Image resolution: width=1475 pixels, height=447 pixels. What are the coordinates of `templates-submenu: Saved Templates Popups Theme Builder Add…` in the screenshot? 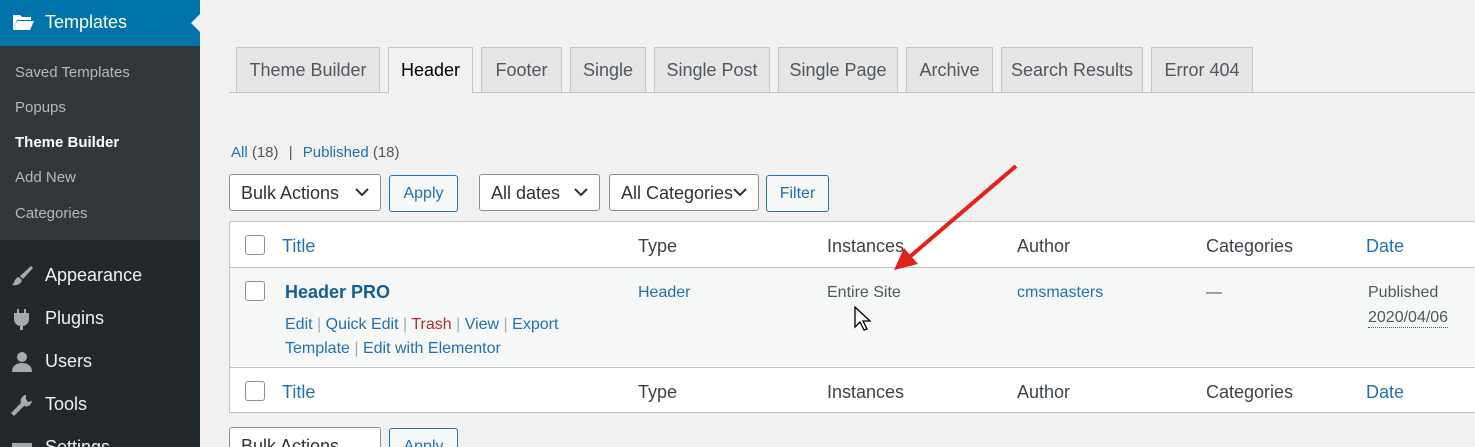 It's located at (100, 143).